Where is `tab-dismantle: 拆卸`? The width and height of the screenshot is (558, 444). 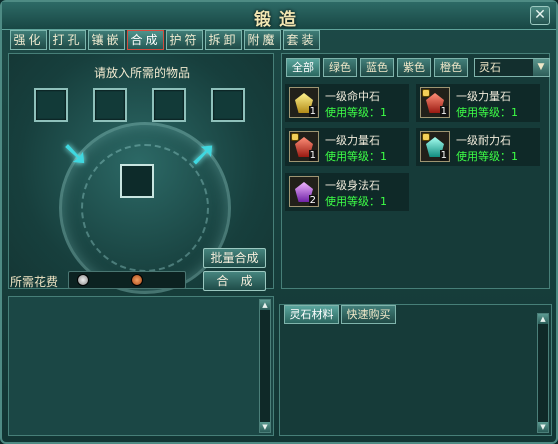
tab-dismantle: 拆卸 is located at coordinates (223, 40).